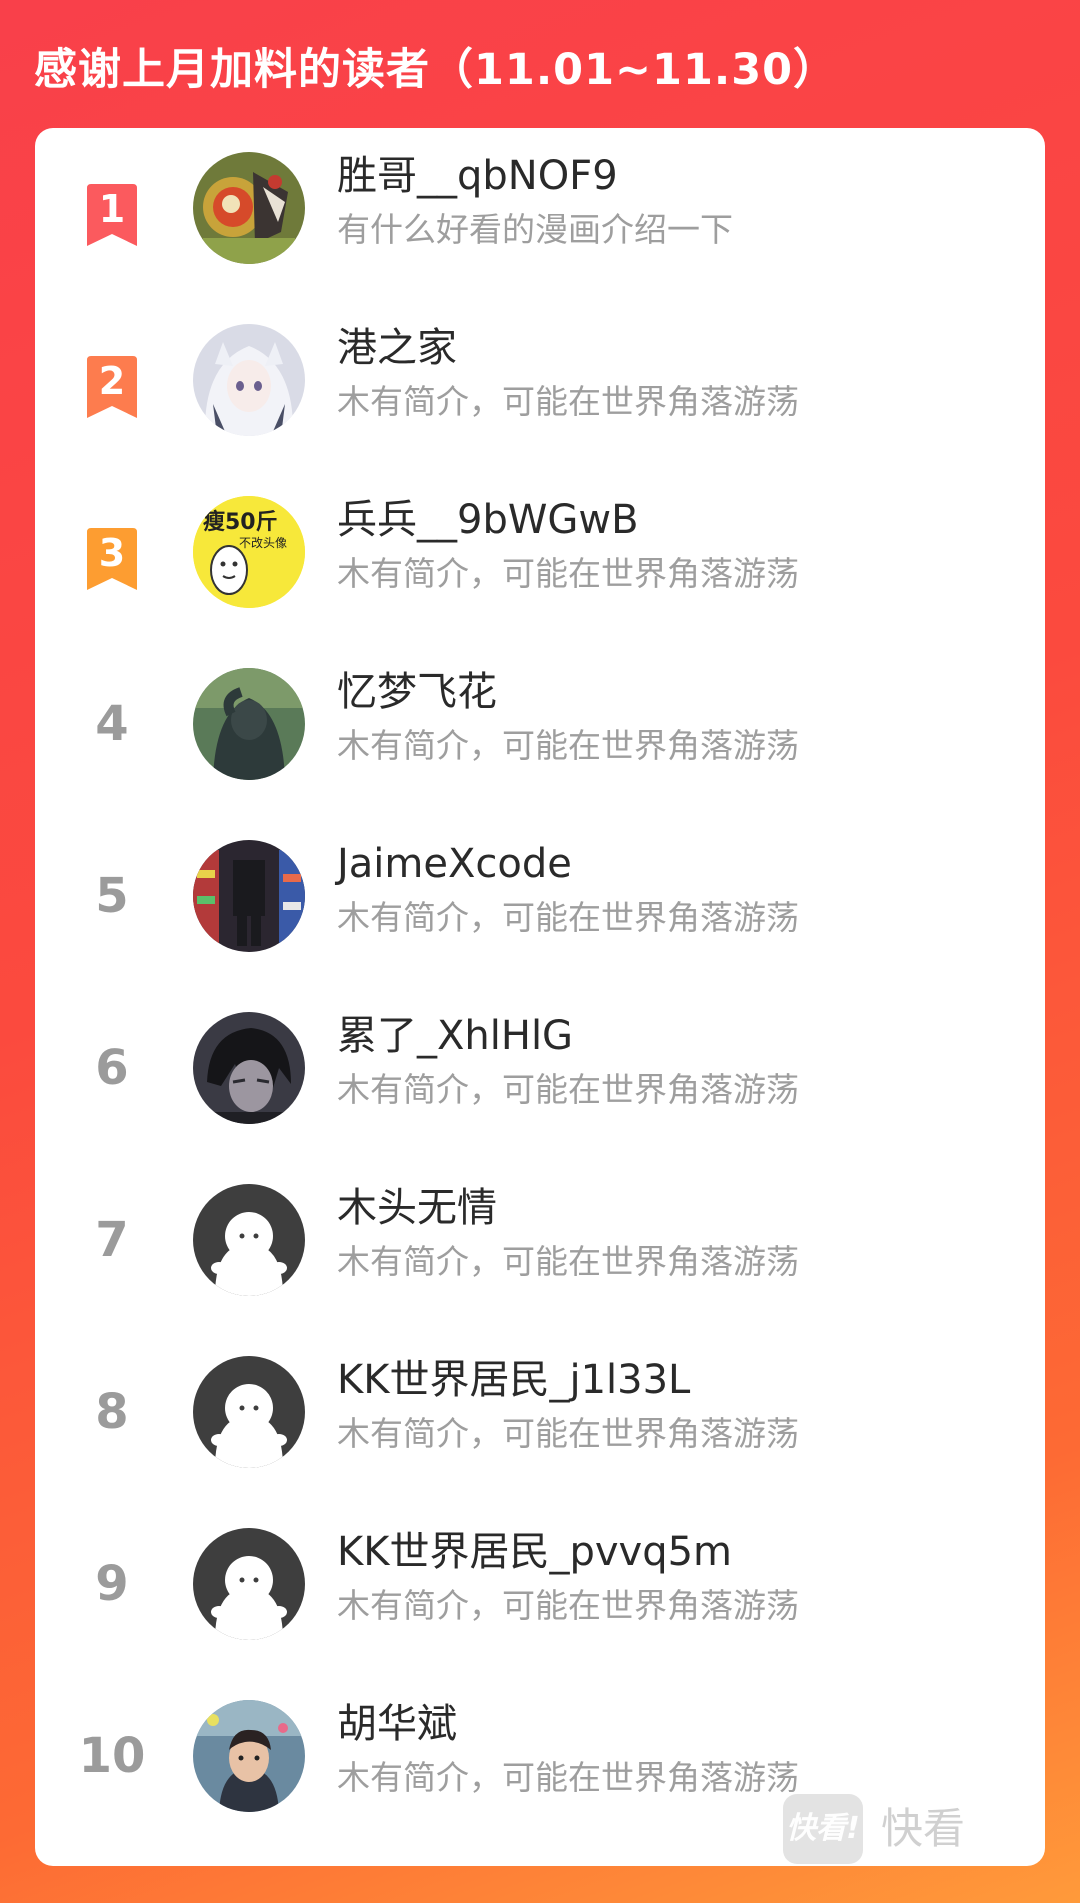 Image resolution: width=1080 pixels, height=1903 pixels. What do you see at coordinates (397, 1724) in the screenshot?
I see `reader-name: 胡华斌` at bounding box center [397, 1724].